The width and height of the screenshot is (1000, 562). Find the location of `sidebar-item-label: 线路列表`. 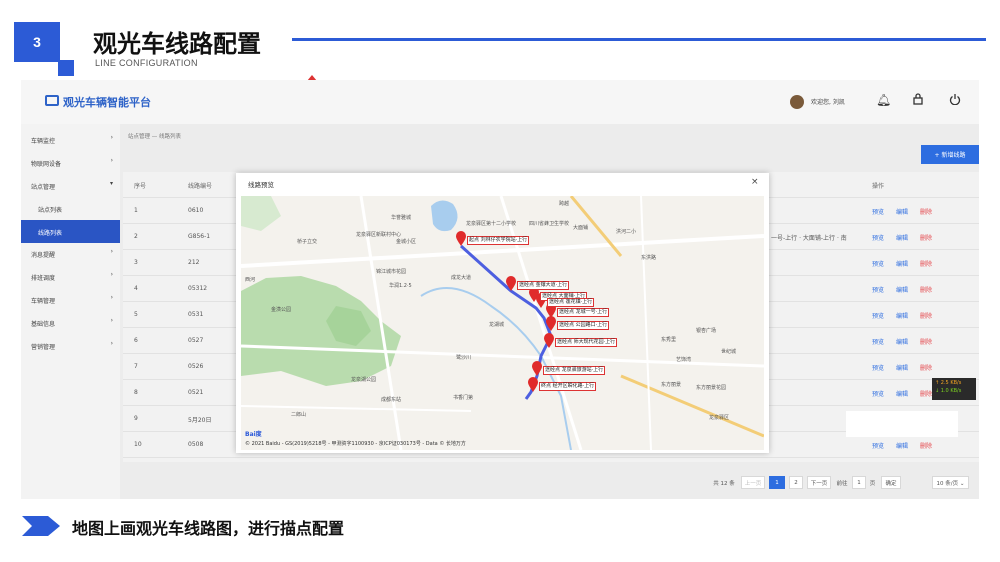

sidebar-item-label: 线路列表 is located at coordinates (50, 233).